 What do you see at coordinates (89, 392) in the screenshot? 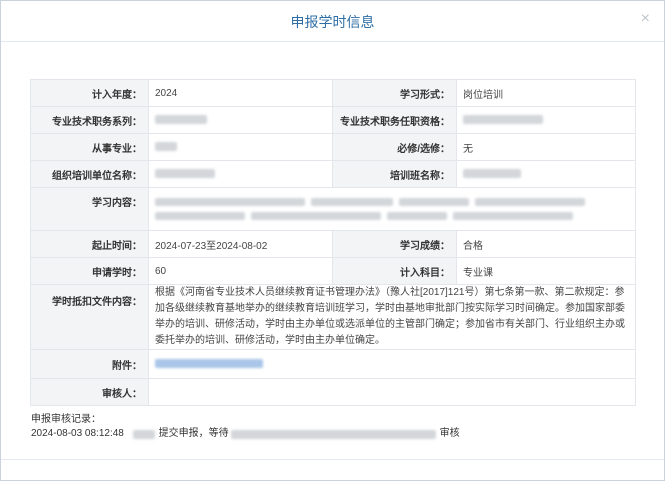
I see `reviewer-label: 审核人：` at bounding box center [89, 392].